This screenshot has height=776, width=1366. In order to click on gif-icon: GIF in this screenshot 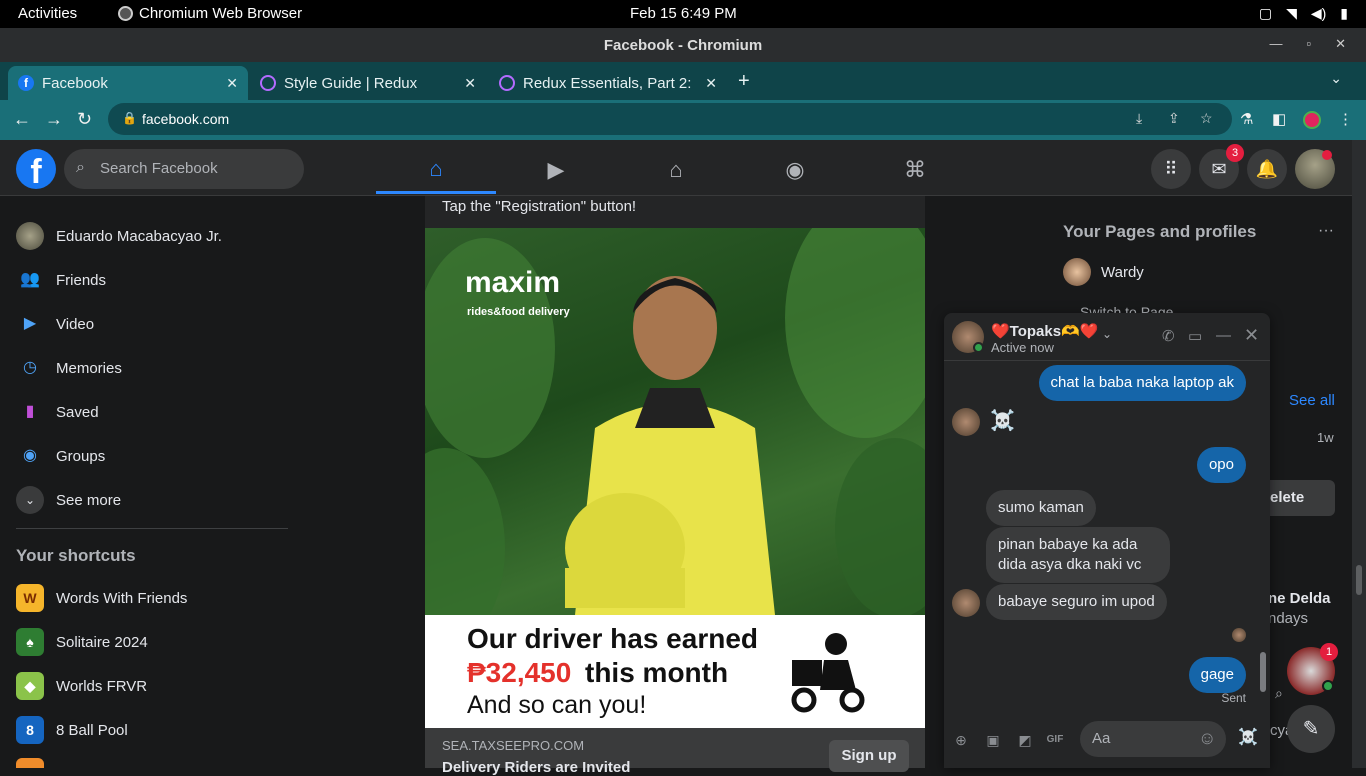, I will do `click(1055, 740)`.